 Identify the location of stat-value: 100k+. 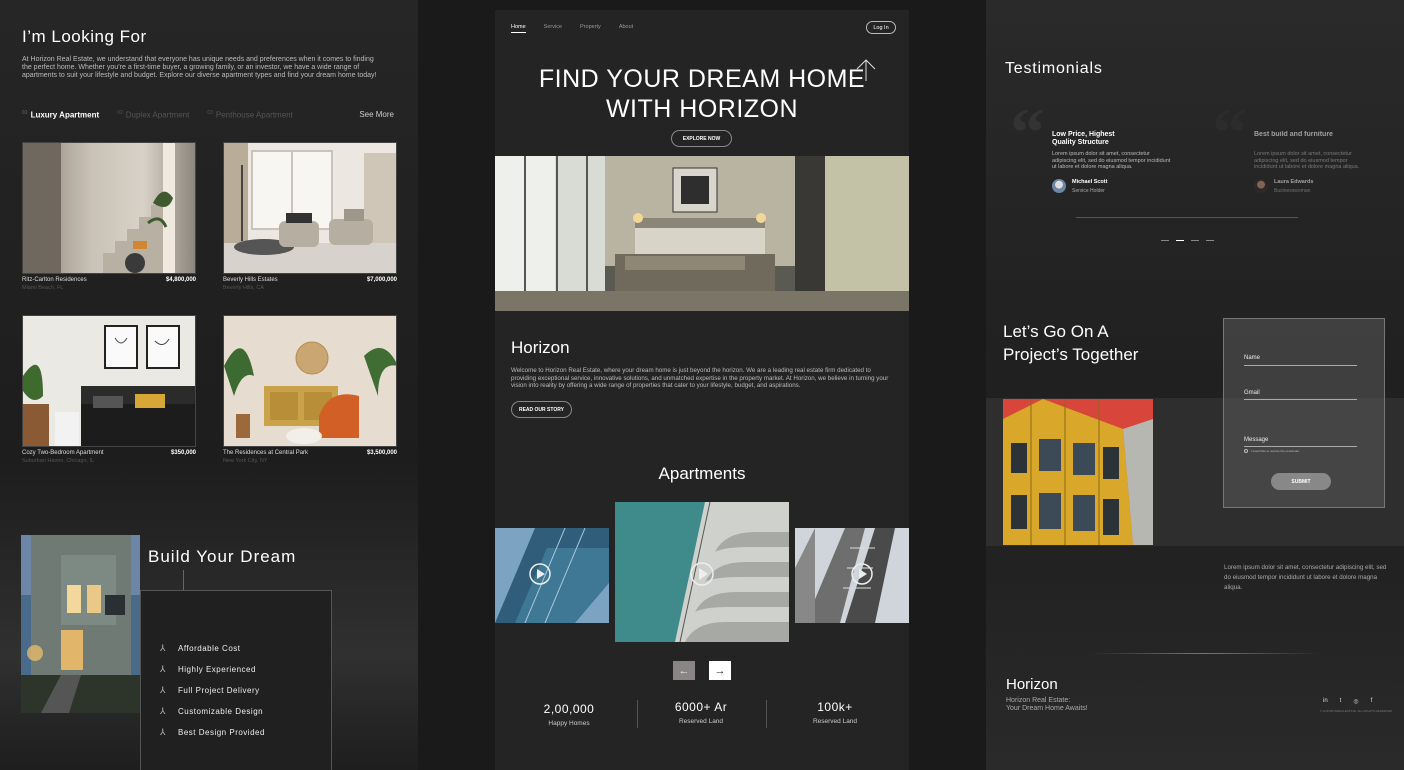
(835, 707).